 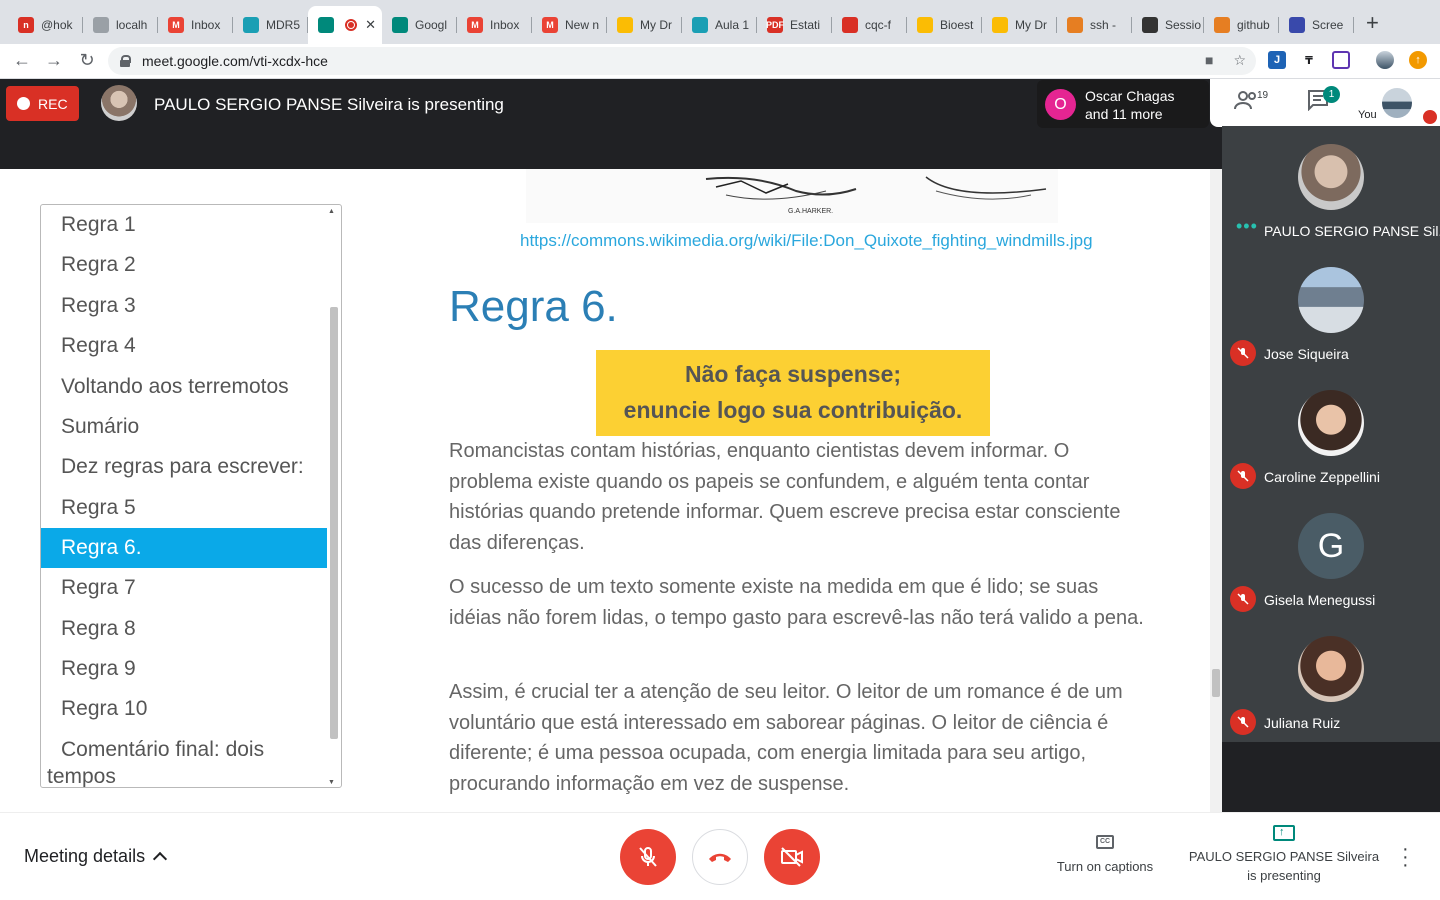 I want to click on tab-title: Sessio, so click(x=1183, y=25).